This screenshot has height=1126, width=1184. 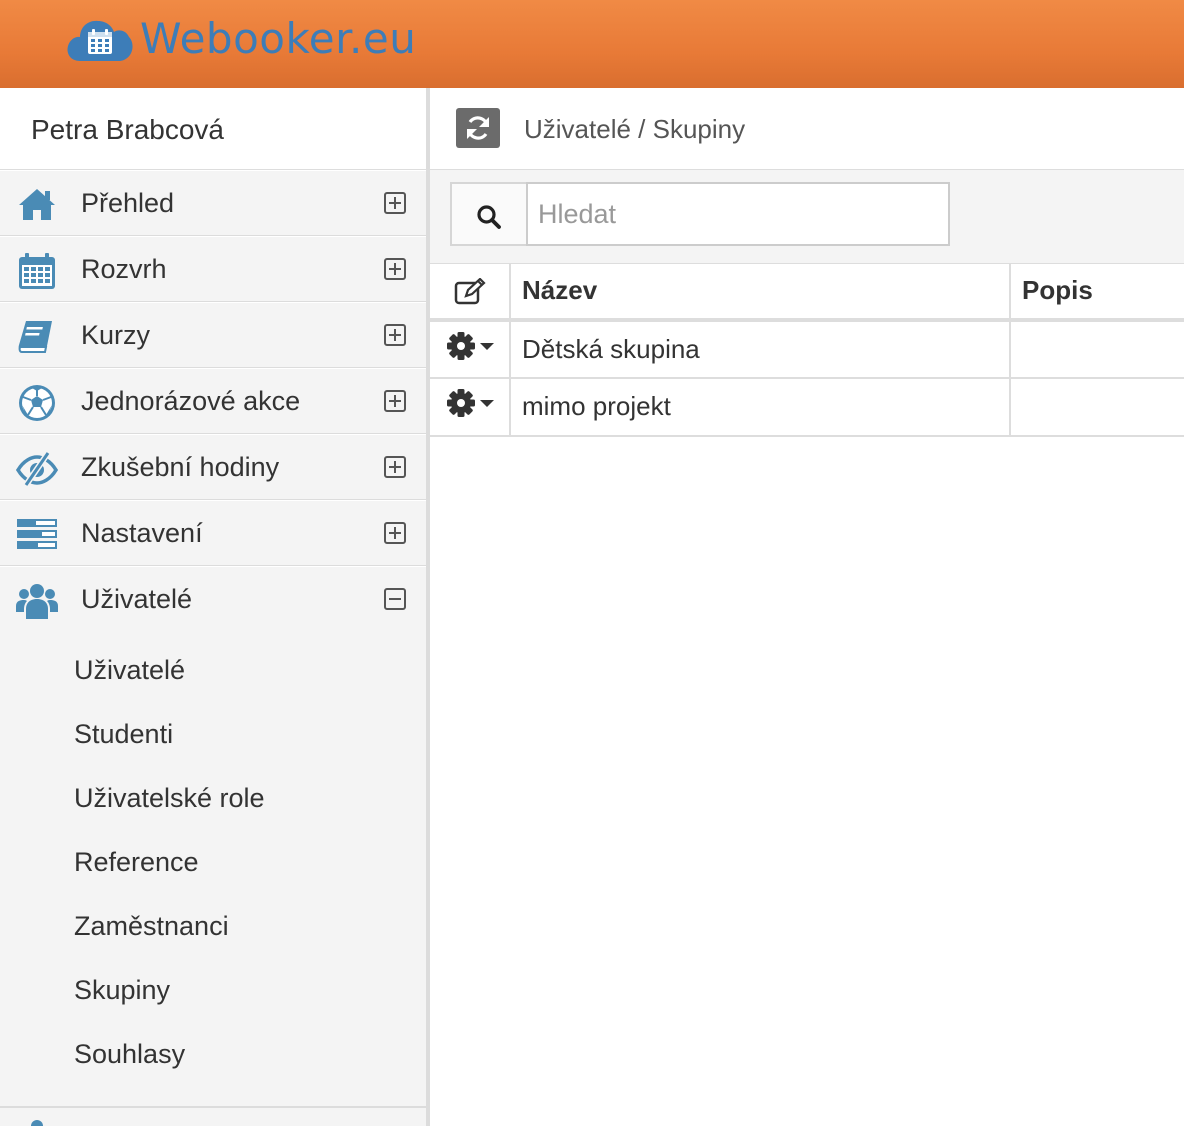 I want to click on edit-icon, so click(x=470, y=291).